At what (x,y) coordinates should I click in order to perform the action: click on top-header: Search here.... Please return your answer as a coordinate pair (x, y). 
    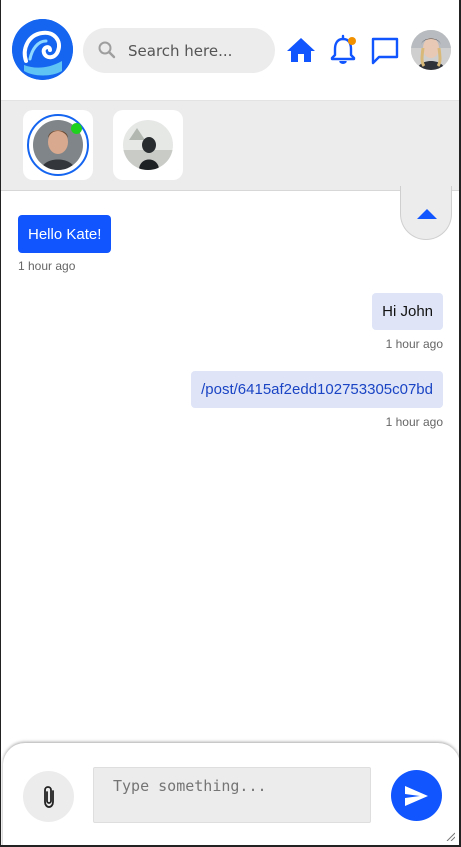
    Looking at the image, I should click on (230, 50).